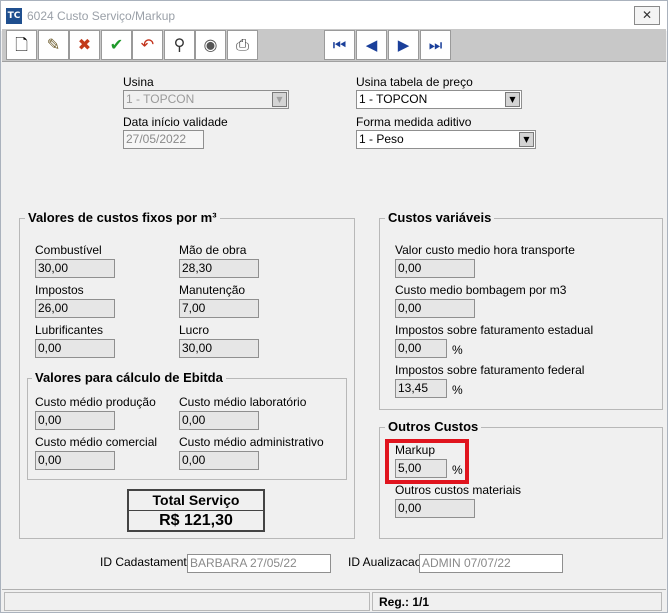  I want to click on window-title: 6024 Custo Serviço/Markup, so click(101, 16).